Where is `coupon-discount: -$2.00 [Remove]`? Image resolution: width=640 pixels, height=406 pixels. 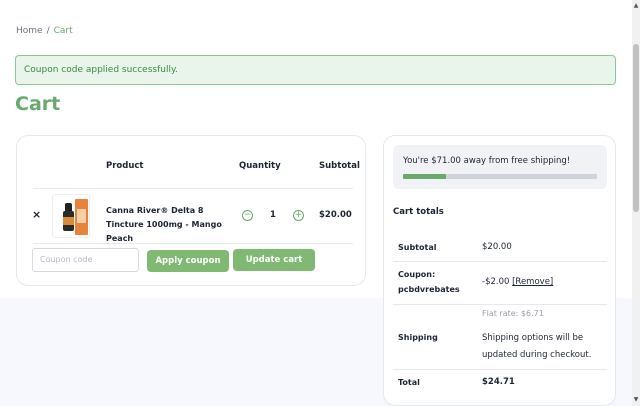 coupon-discount: -$2.00 [Remove] is located at coordinates (517, 282).